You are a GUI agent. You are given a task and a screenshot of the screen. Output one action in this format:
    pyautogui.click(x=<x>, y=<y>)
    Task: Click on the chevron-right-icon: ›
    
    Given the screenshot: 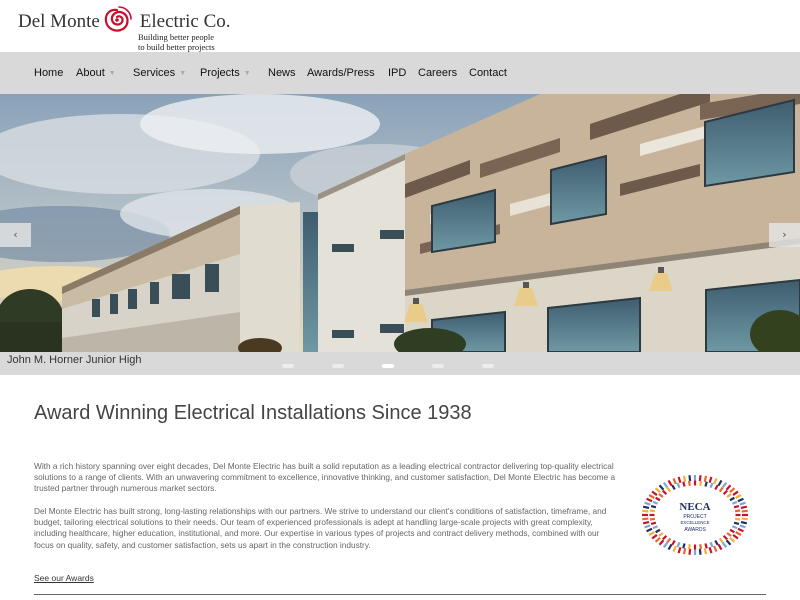 What is the action you would take?
    pyautogui.click(x=784, y=234)
    